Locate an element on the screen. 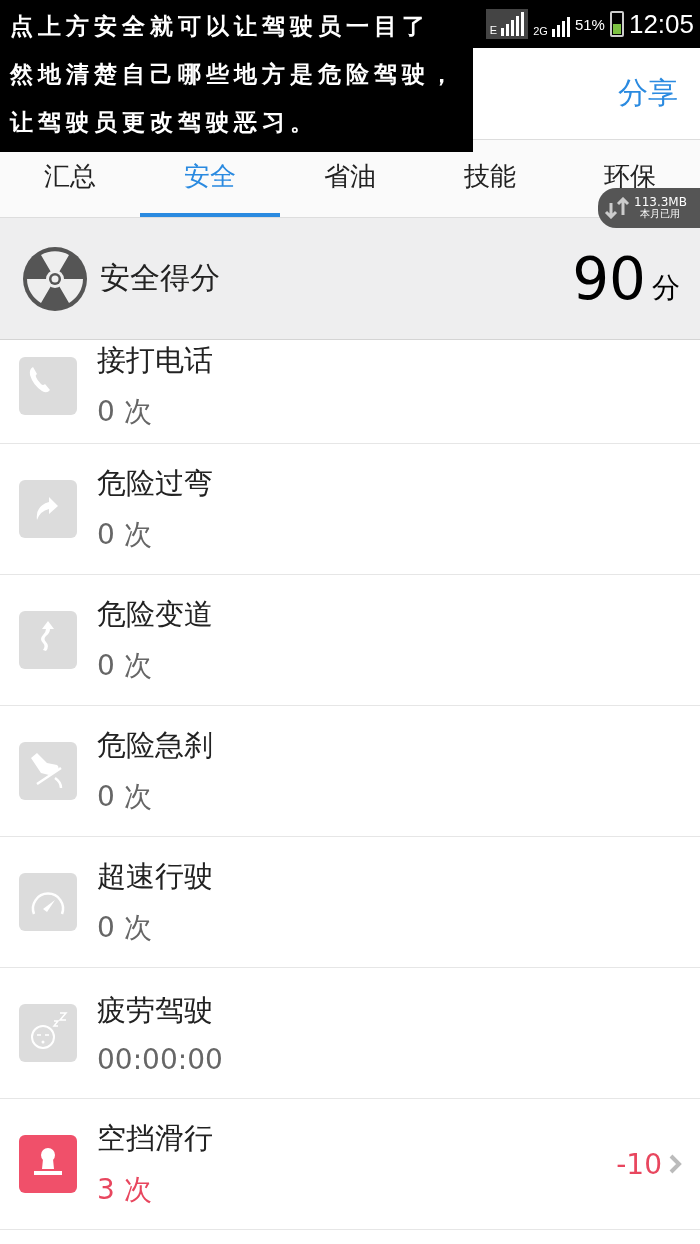  share-button: 分享 is located at coordinates (648, 93).